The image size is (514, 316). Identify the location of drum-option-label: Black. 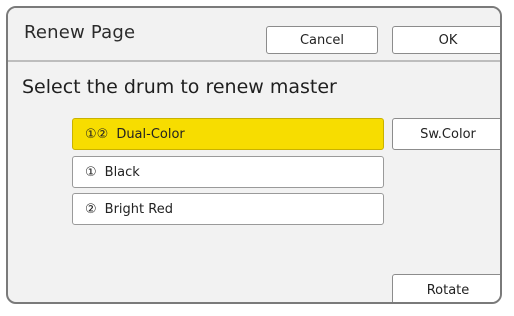
(122, 172).